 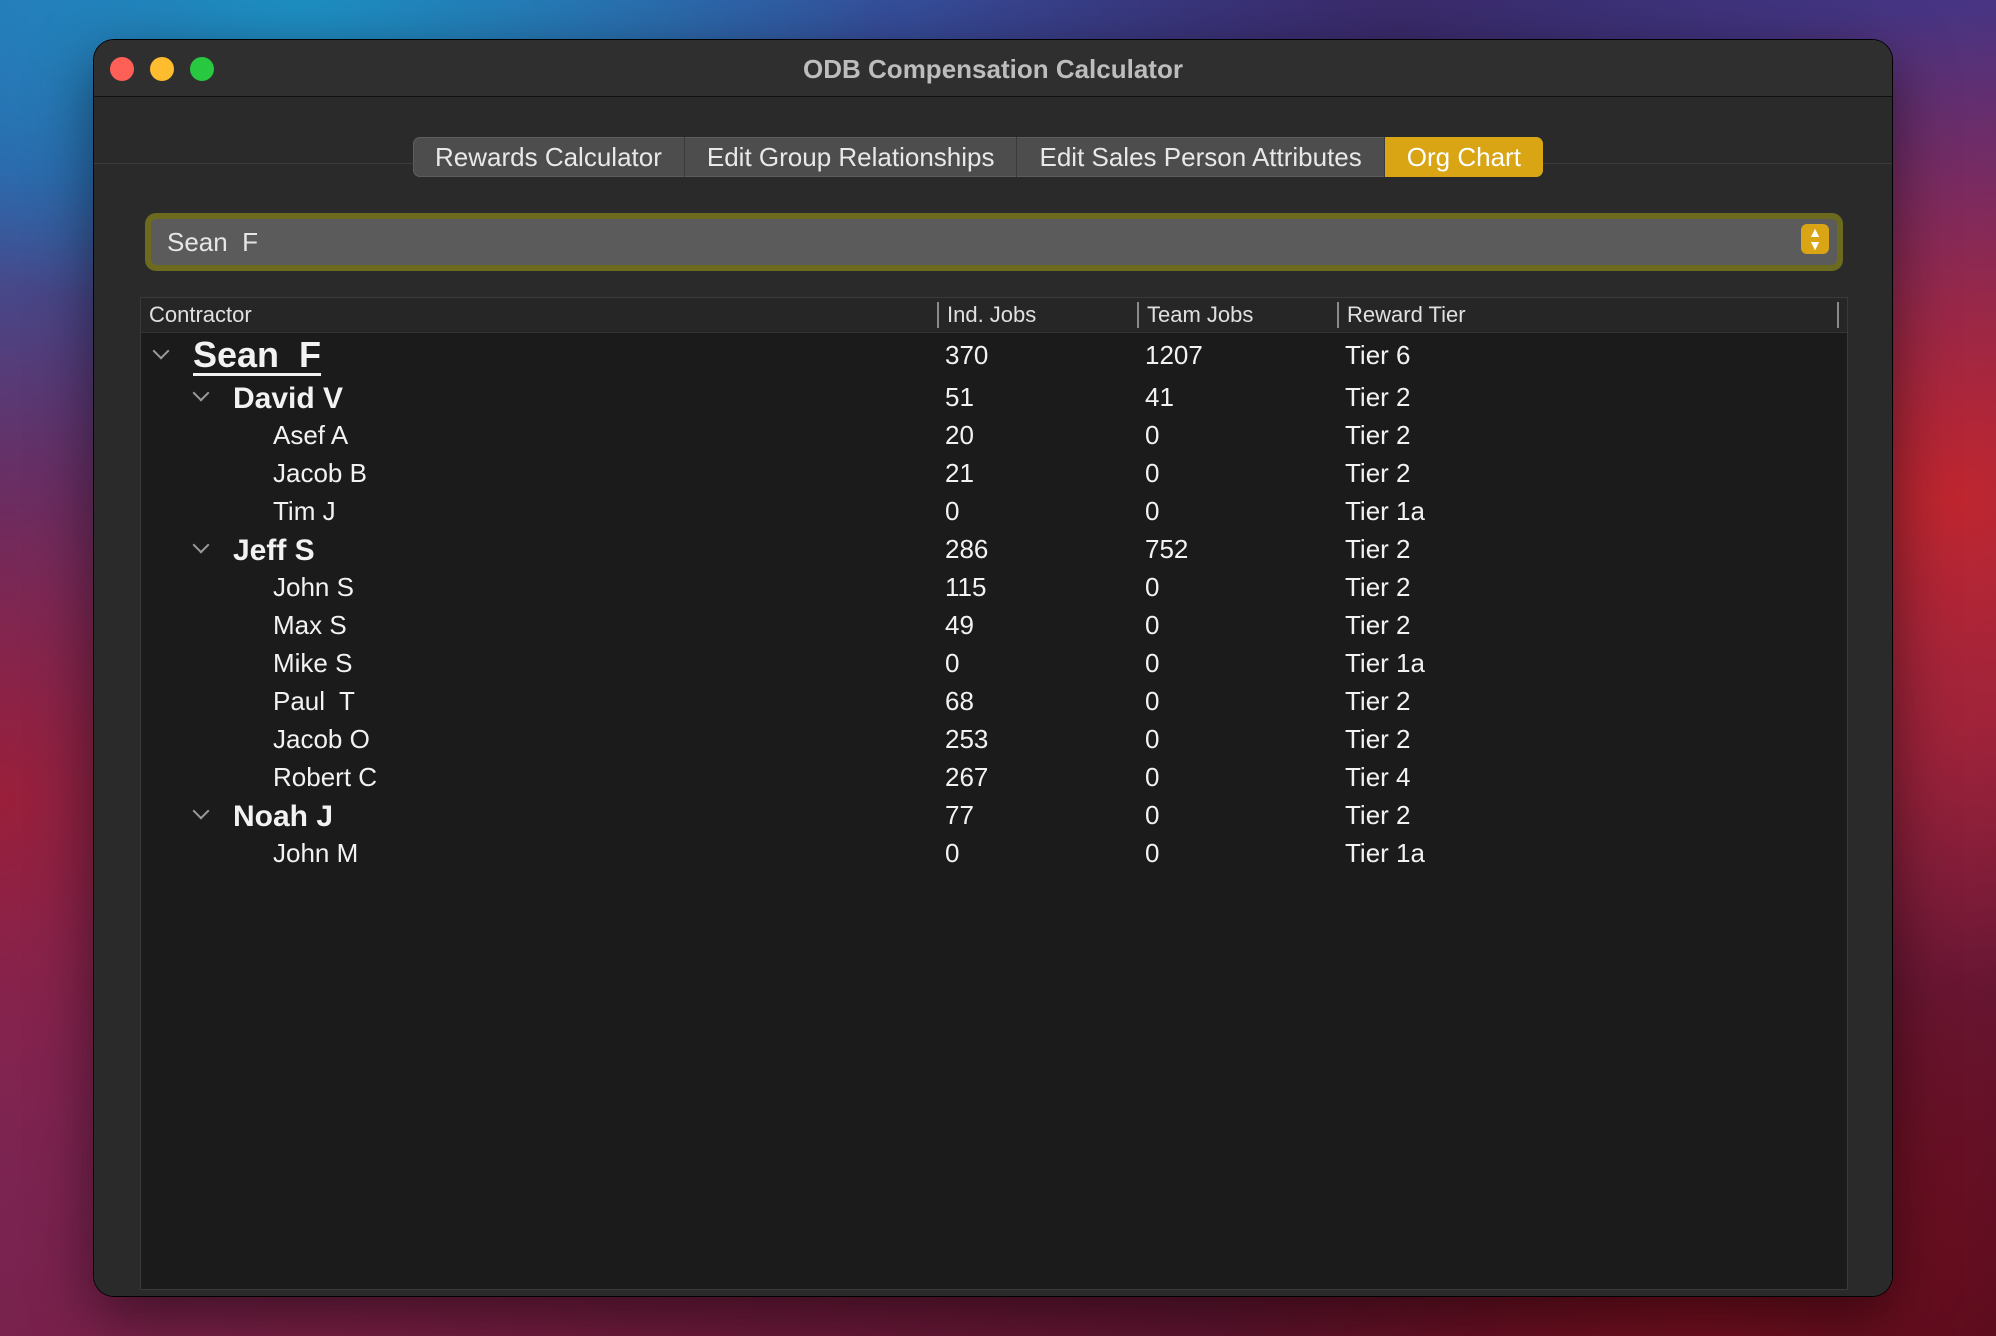 What do you see at coordinates (1842, 315) in the screenshot?
I see `column-end-separator` at bounding box center [1842, 315].